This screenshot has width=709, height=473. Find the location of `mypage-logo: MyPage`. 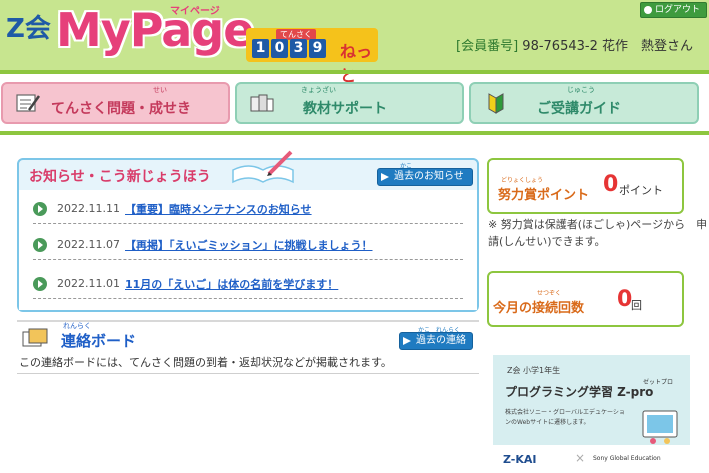

mypage-logo: MyPage is located at coordinates (155, 30).